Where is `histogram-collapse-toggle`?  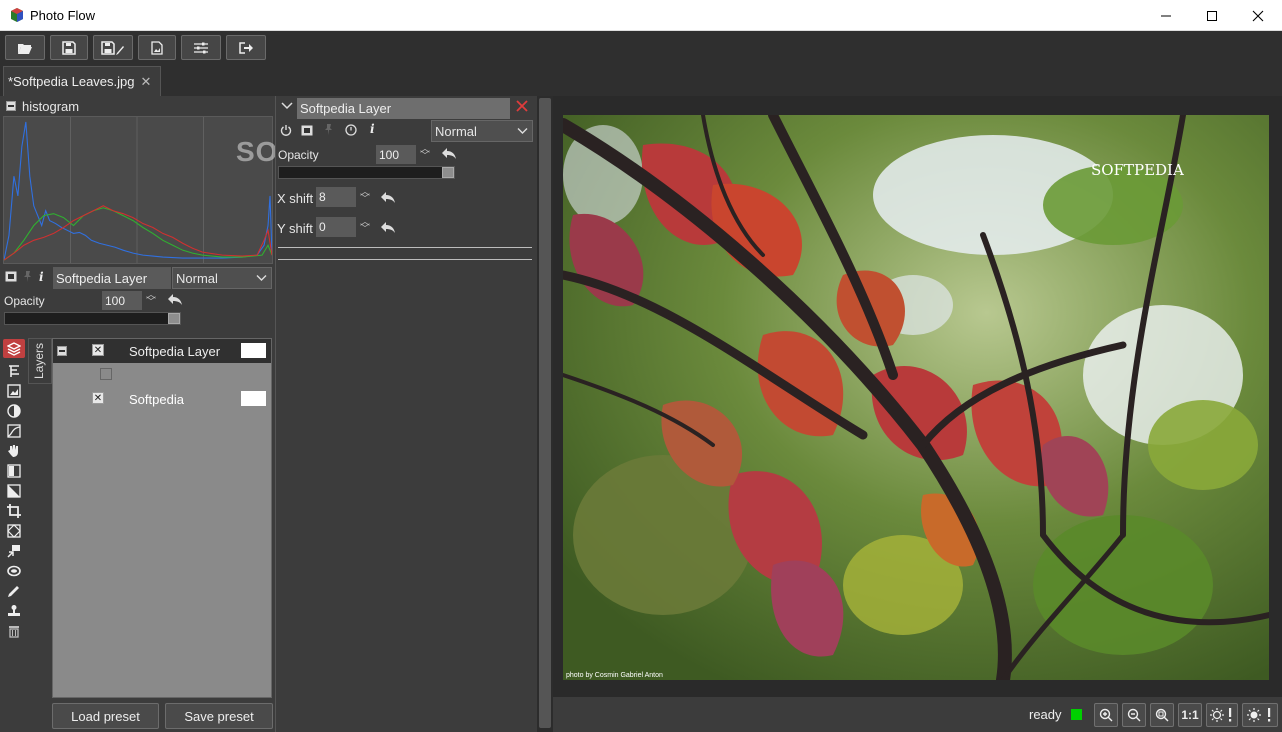
histogram-collapse-toggle is located at coordinates (11, 106).